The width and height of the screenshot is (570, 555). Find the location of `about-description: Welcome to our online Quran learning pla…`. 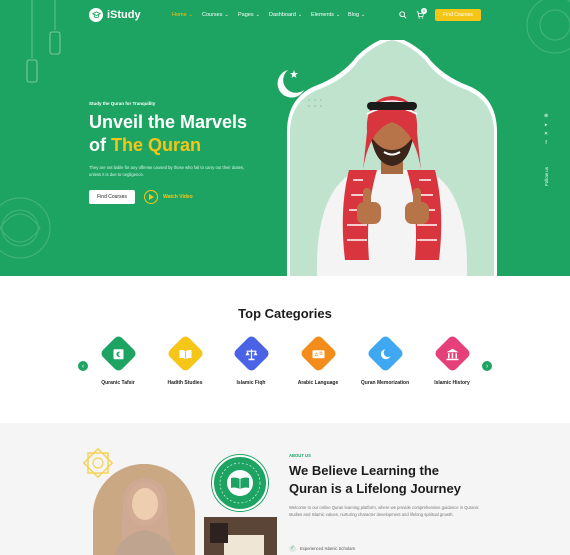

about-description: Welcome to our online Quran learning pla… is located at coordinates (384, 511).